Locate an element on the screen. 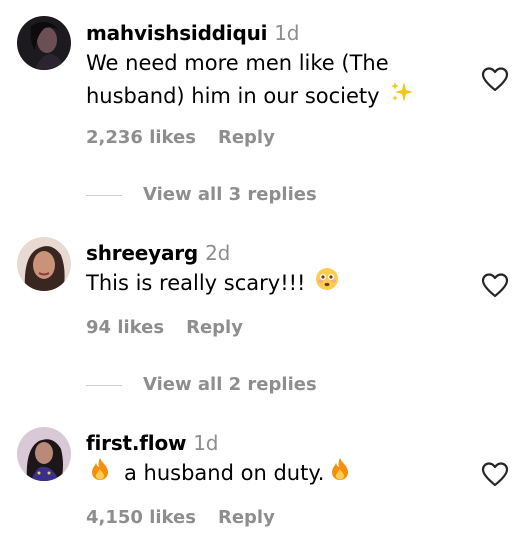 The image size is (527, 542). view-replies-button: View all 2 replies is located at coordinates (201, 384).